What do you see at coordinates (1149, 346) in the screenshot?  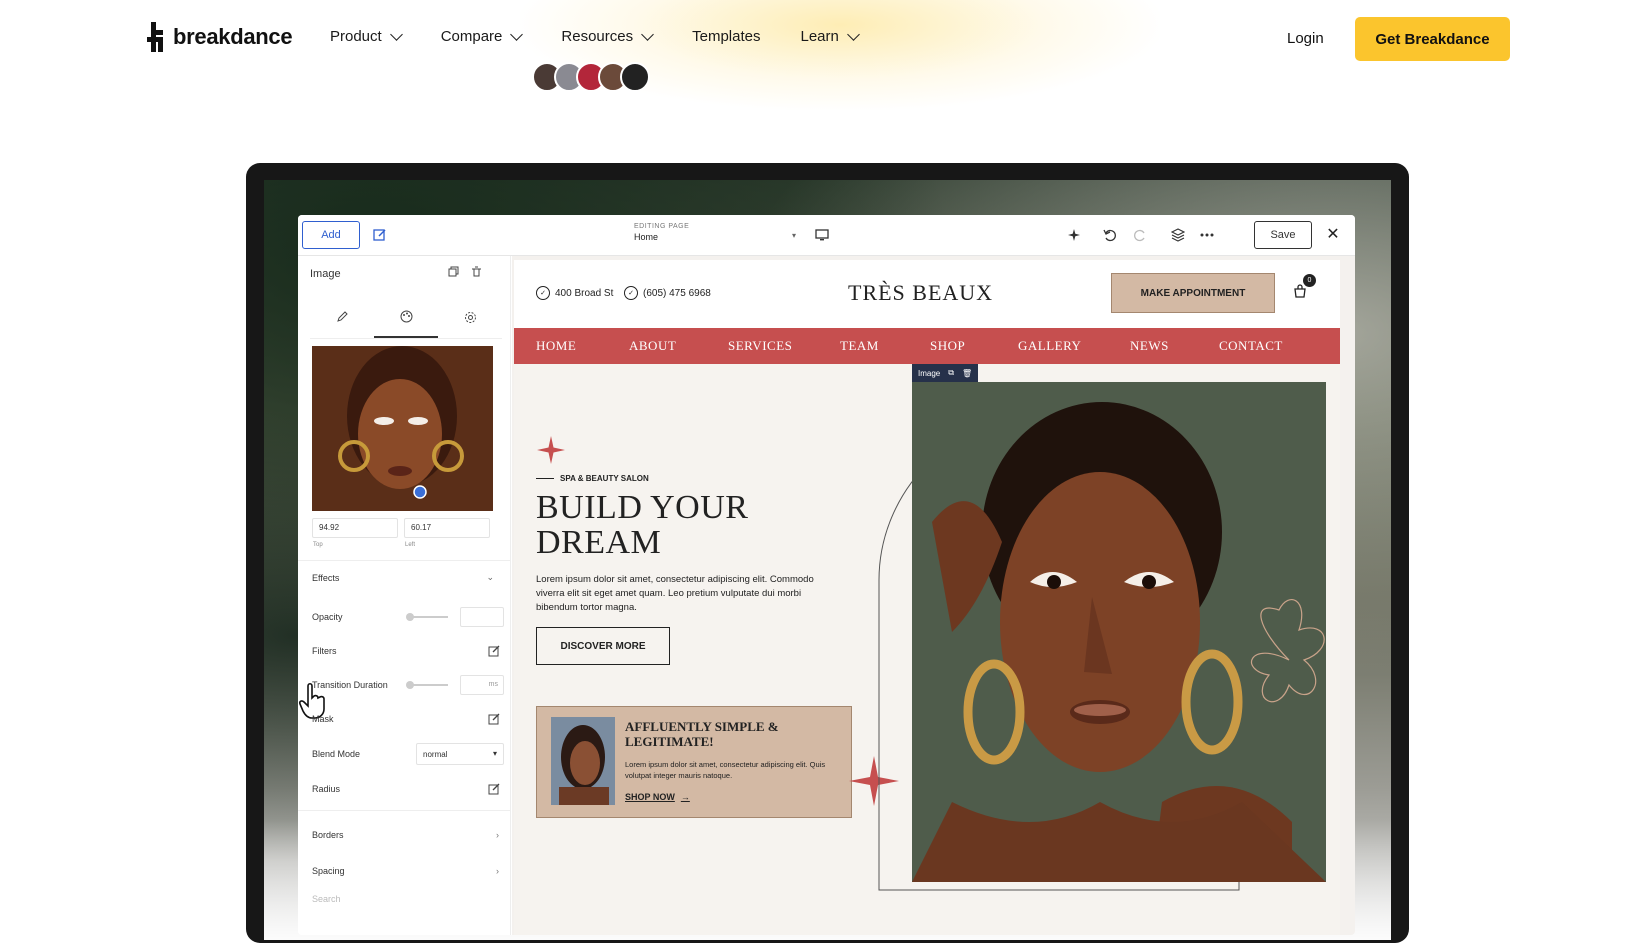 I see `site-nav-news: NEWS` at bounding box center [1149, 346].